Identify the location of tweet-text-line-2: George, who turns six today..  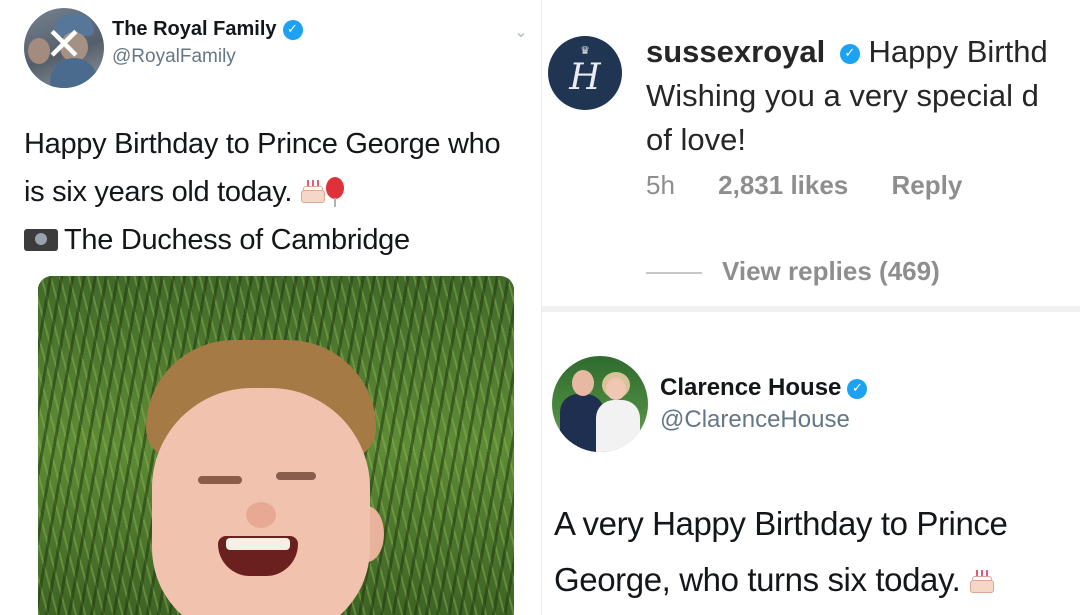
(757, 579).